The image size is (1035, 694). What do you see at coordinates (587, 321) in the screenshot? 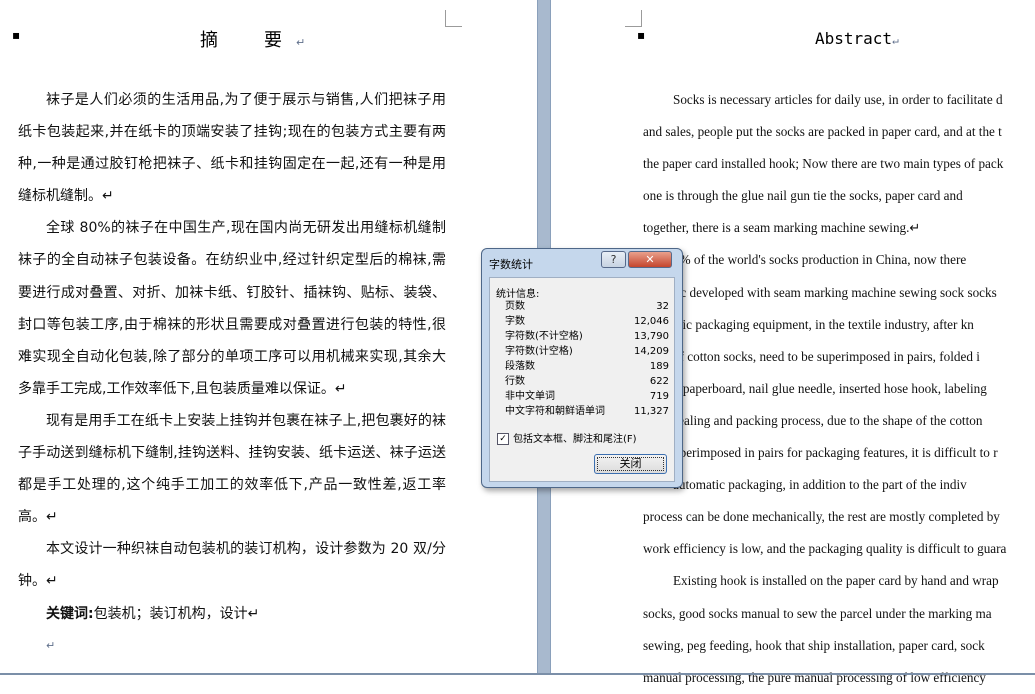
I see `stat-row-words: 字数 12,046` at bounding box center [587, 321].